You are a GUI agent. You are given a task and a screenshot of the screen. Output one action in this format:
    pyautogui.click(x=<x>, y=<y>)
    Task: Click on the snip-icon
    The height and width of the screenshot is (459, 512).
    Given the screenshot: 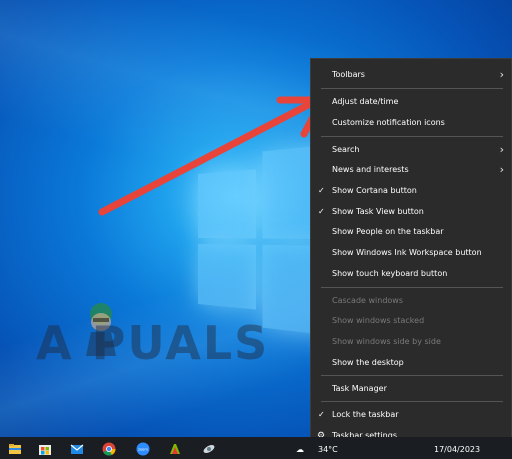 What is the action you would take?
    pyautogui.click(x=175, y=449)
    